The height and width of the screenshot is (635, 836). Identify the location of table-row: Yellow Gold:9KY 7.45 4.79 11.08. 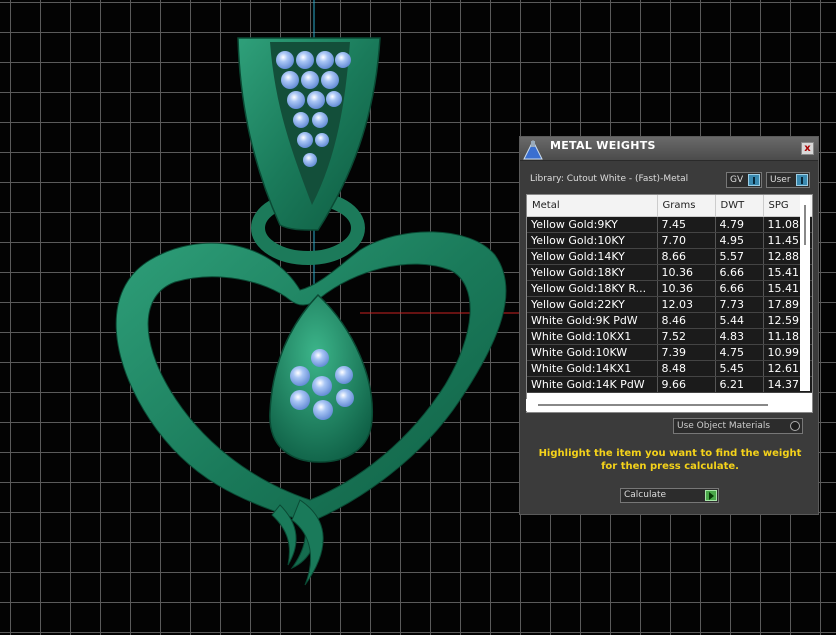
(669, 224).